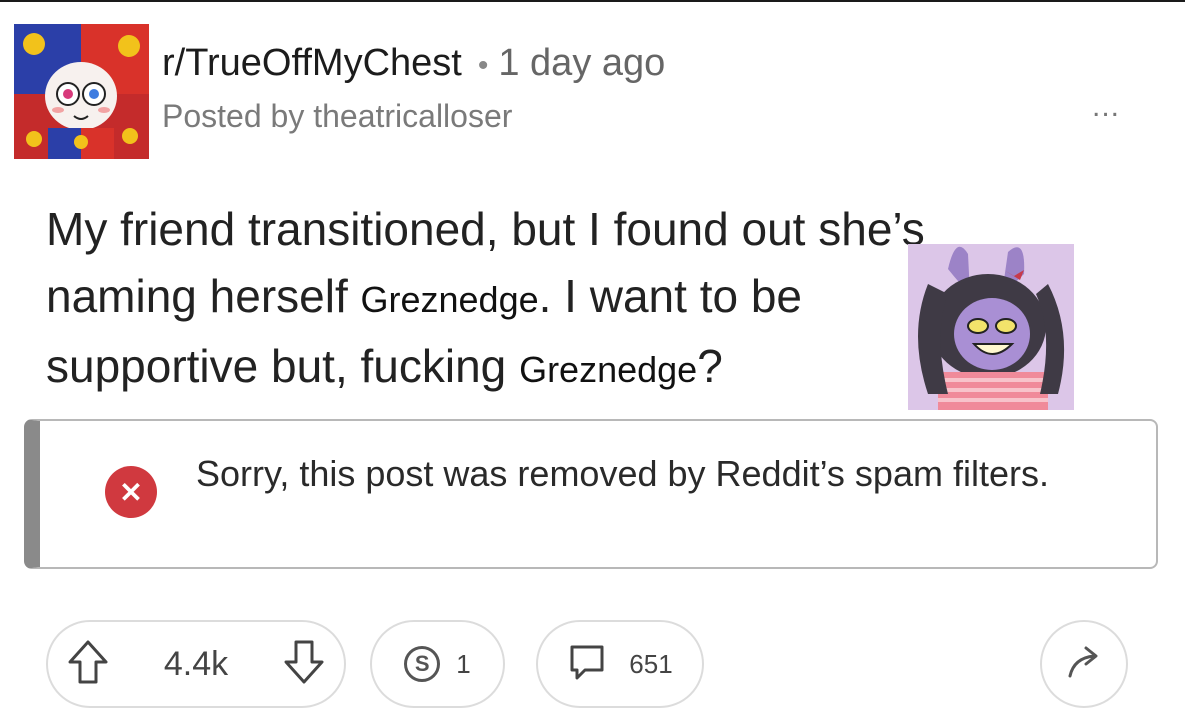  I want to click on jester-avatar-image, so click(81, 91).